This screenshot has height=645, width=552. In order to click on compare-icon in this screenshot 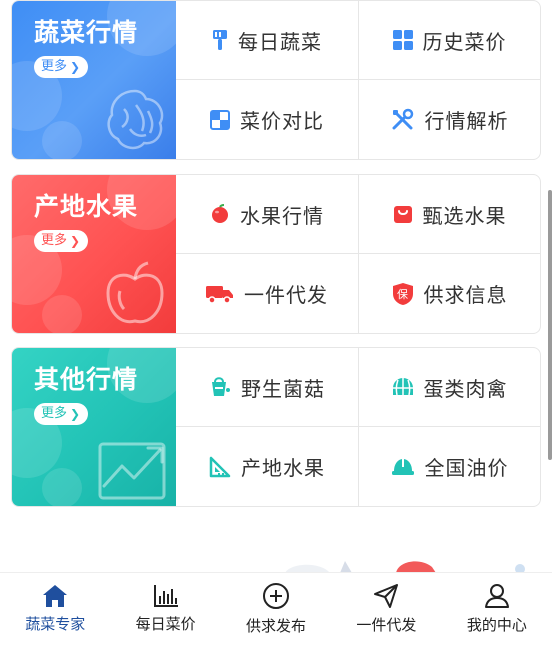, I will do `click(220, 119)`.